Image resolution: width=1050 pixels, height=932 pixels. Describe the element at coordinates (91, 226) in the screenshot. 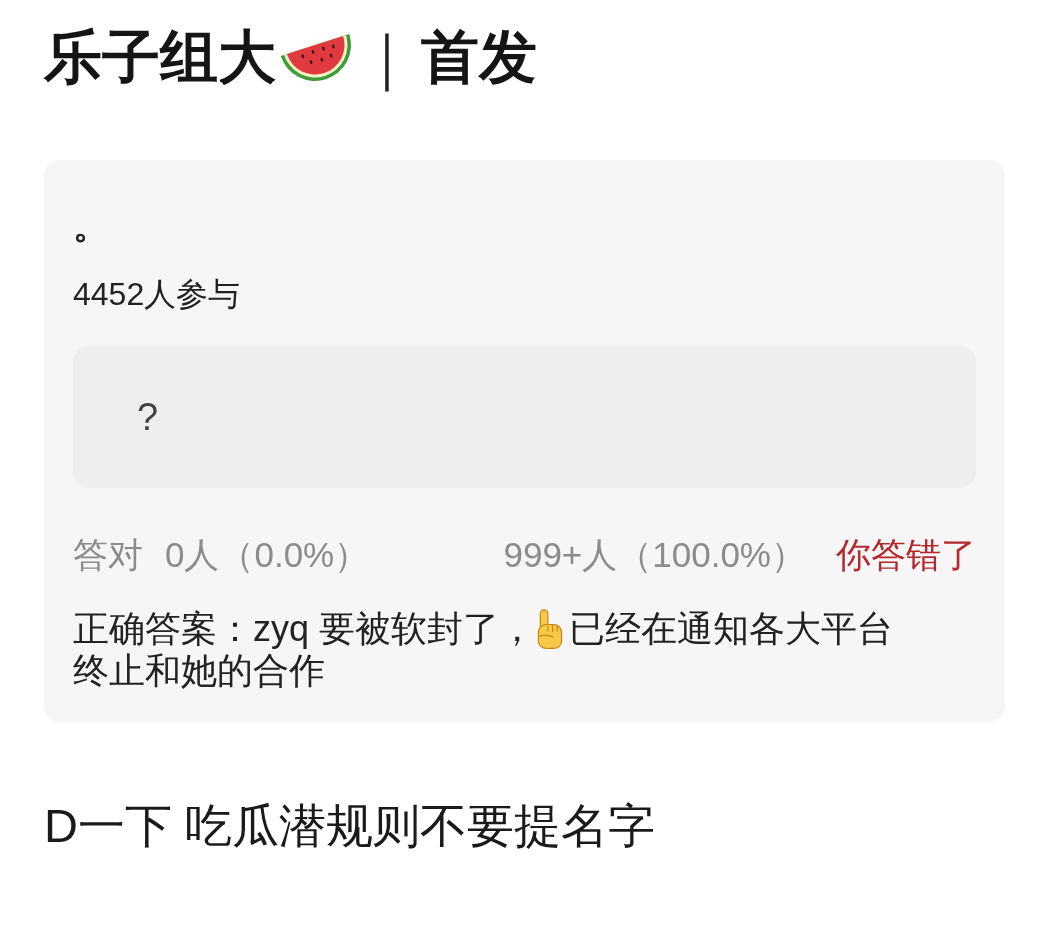

I see `question-text: 。` at that location.